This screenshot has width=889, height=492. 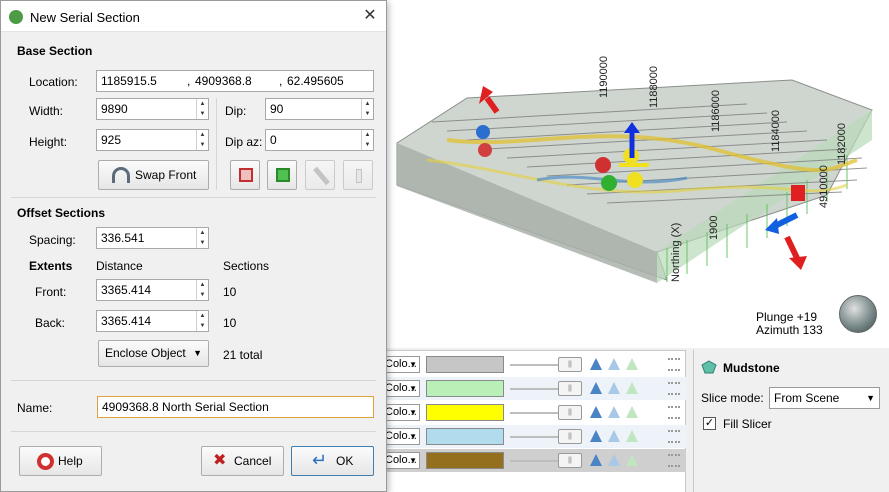 I want to click on height-spinbox: 925 ▲ ▼, so click(x=152, y=140).